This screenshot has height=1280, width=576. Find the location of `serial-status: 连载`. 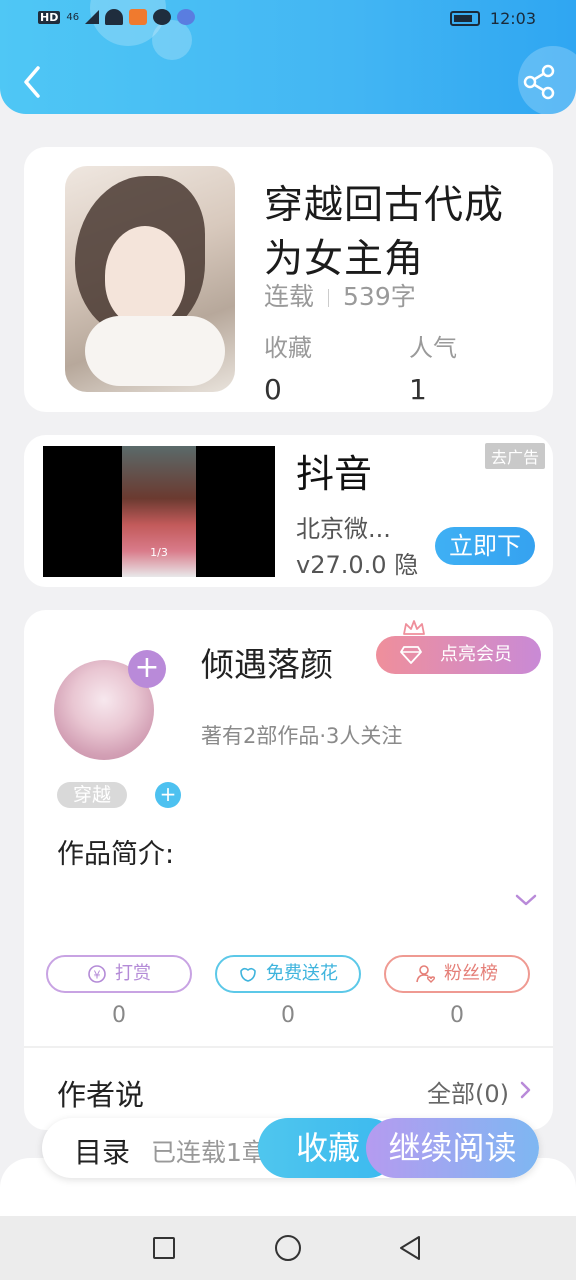

serial-status: 连载 is located at coordinates (289, 296).